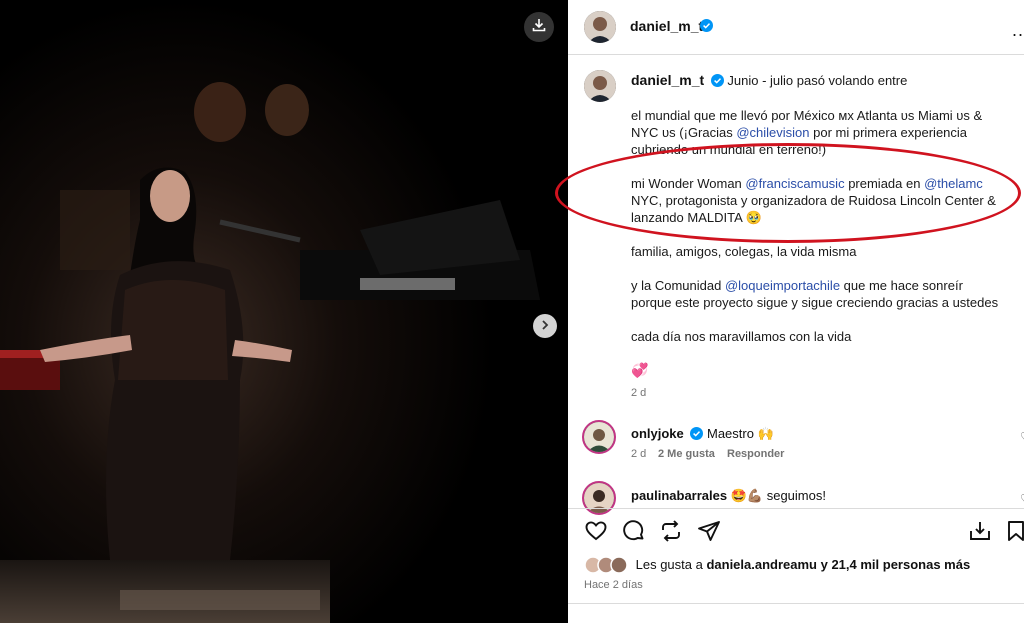  Describe the element at coordinates (613, 585) in the screenshot. I see `post-date: Hace 2 días` at that location.